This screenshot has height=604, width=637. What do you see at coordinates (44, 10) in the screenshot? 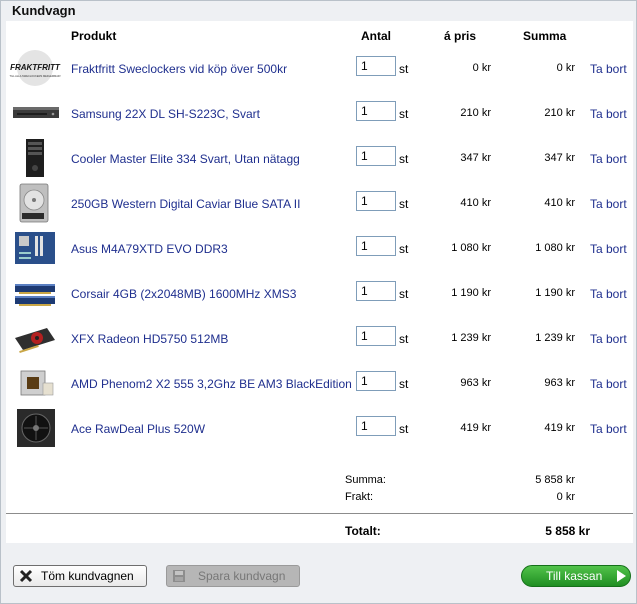
I see `panel-title: Kundvagn` at bounding box center [44, 10].